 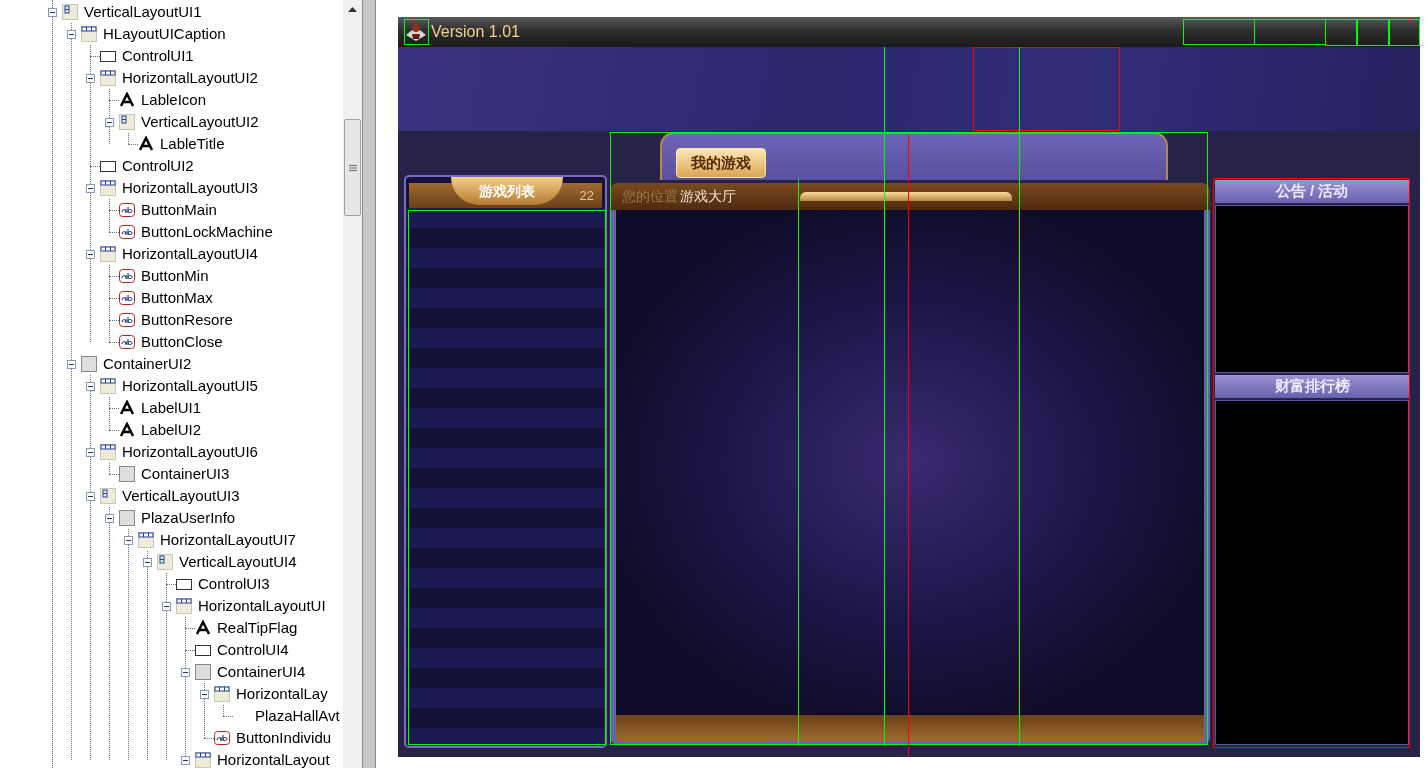 I want to click on tree-item-label: LableIcon, so click(x=174, y=100).